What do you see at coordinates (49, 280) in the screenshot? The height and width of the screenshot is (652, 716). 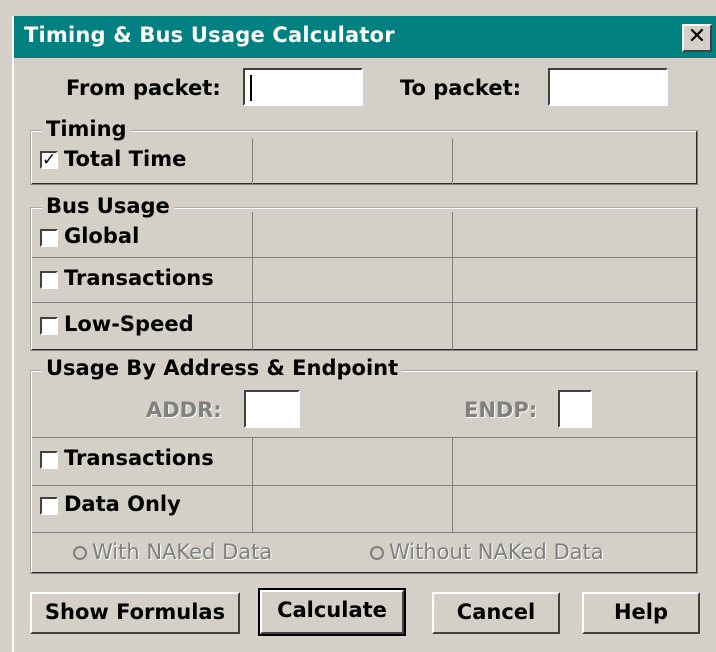 I see `bus-transactions-checkbox` at bounding box center [49, 280].